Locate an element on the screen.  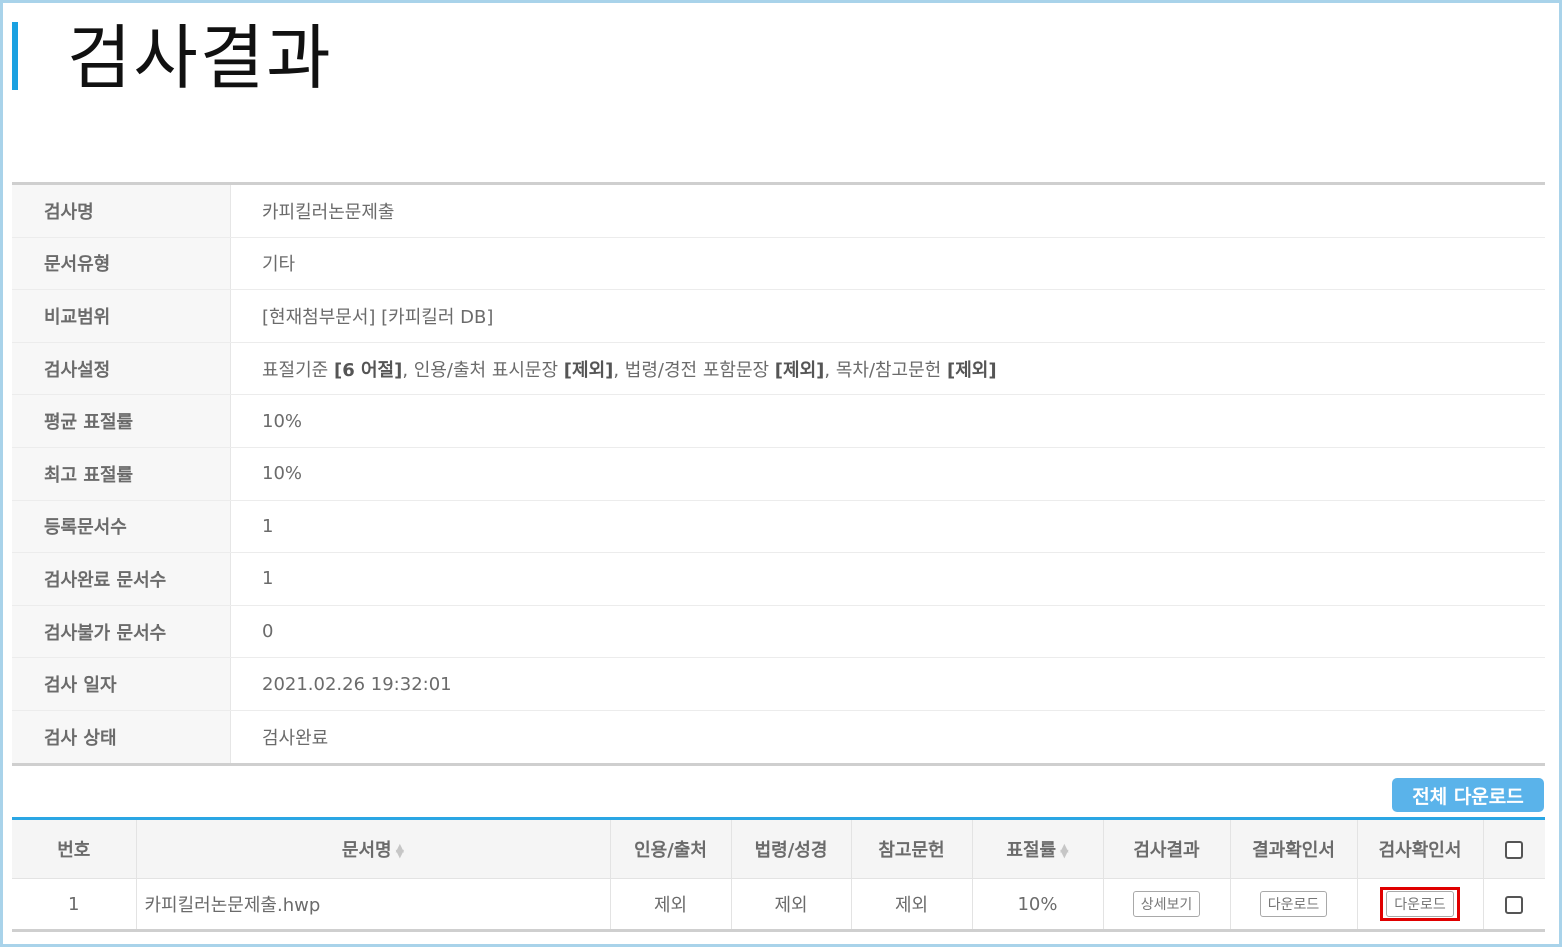
row-report-cell: 다운로드 is located at coordinates (1294, 904).